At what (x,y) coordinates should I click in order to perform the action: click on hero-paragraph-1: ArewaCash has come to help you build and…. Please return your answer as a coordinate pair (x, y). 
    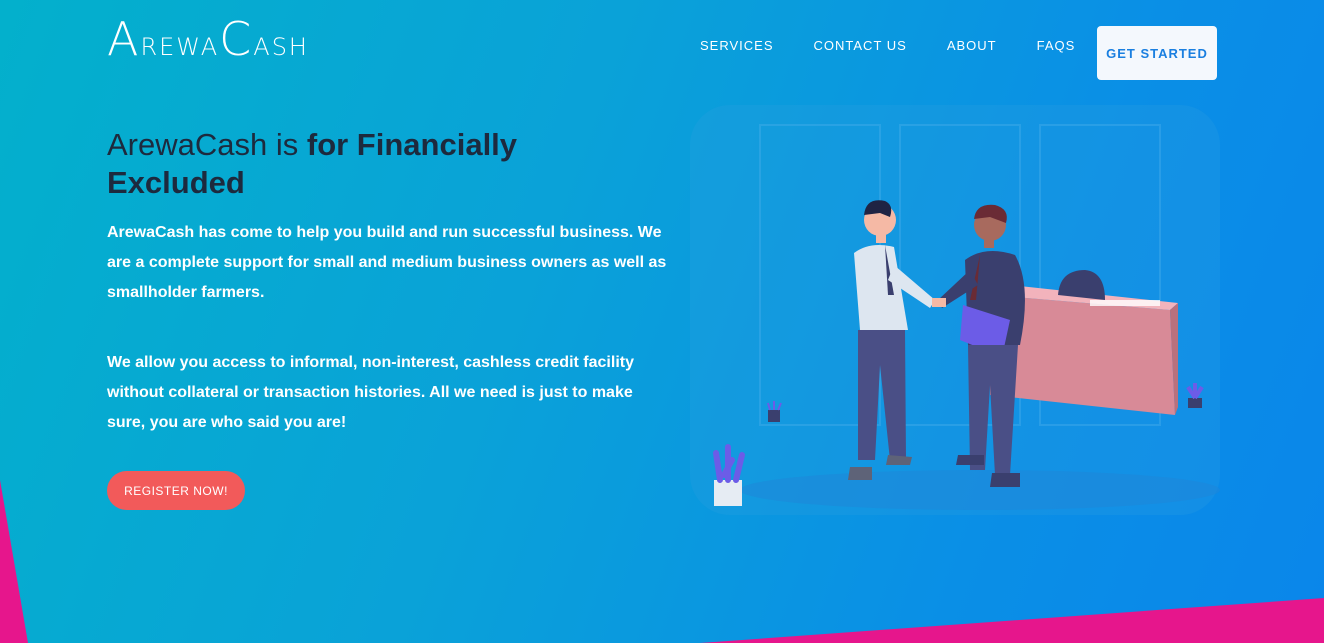
    Looking at the image, I should click on (387, 262).